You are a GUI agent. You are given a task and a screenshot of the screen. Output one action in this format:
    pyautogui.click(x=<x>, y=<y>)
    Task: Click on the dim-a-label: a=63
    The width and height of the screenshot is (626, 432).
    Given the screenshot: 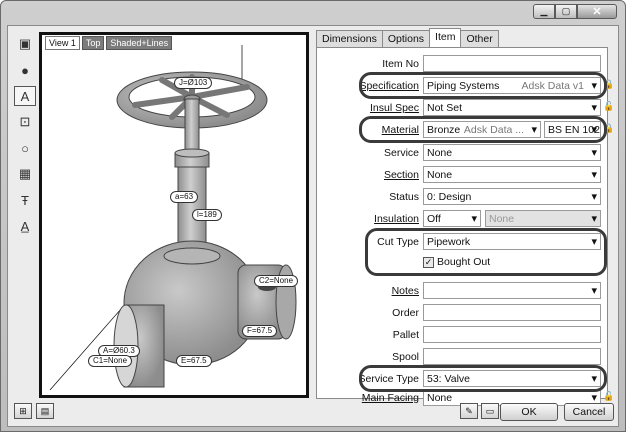 What is the action you would take?
    pyautogui.click(x=184, y=197)
    